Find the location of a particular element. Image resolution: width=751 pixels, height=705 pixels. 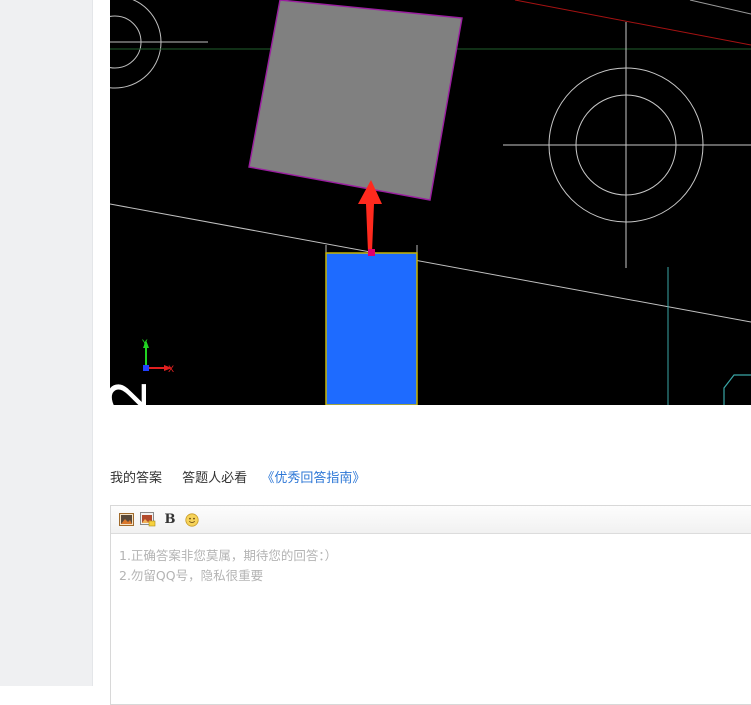

smiley-icon is located at coordinates (192, 519).